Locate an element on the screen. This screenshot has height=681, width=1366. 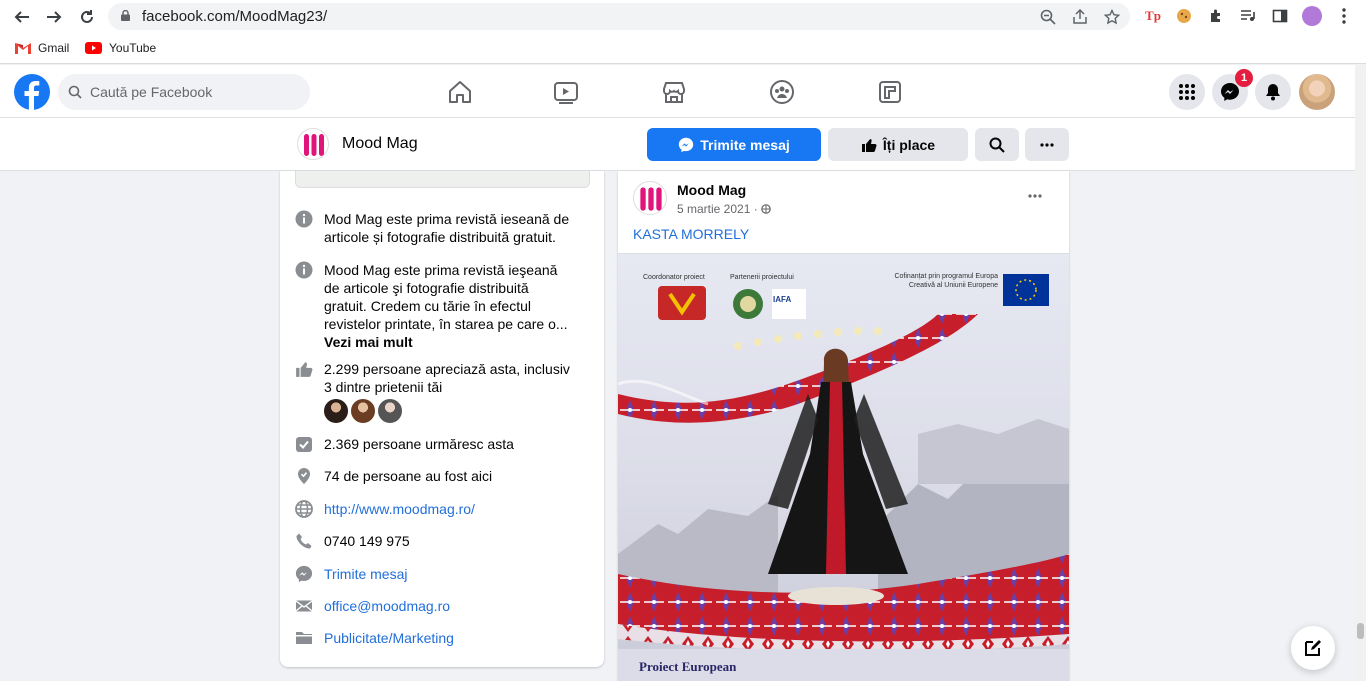
info-website: http://www.moodmag.ro/ is located at coordinates (445, 509).